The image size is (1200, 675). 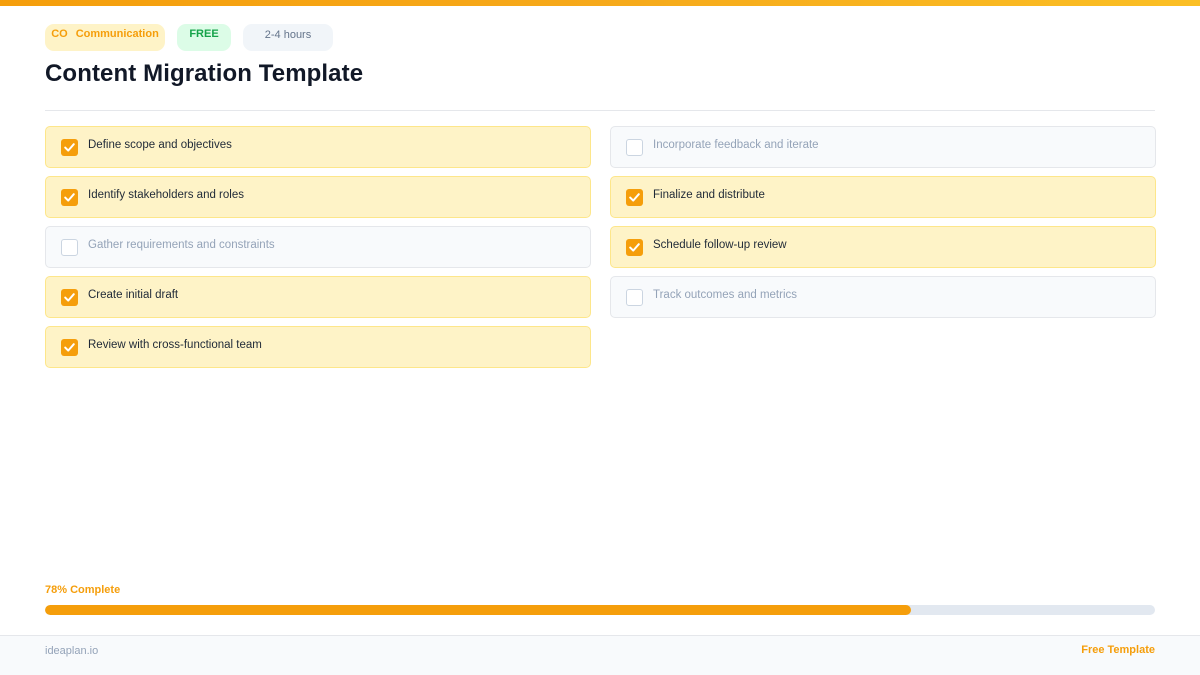 I want to click on footer-tag: Free Template, so click(x=1118, y=650).